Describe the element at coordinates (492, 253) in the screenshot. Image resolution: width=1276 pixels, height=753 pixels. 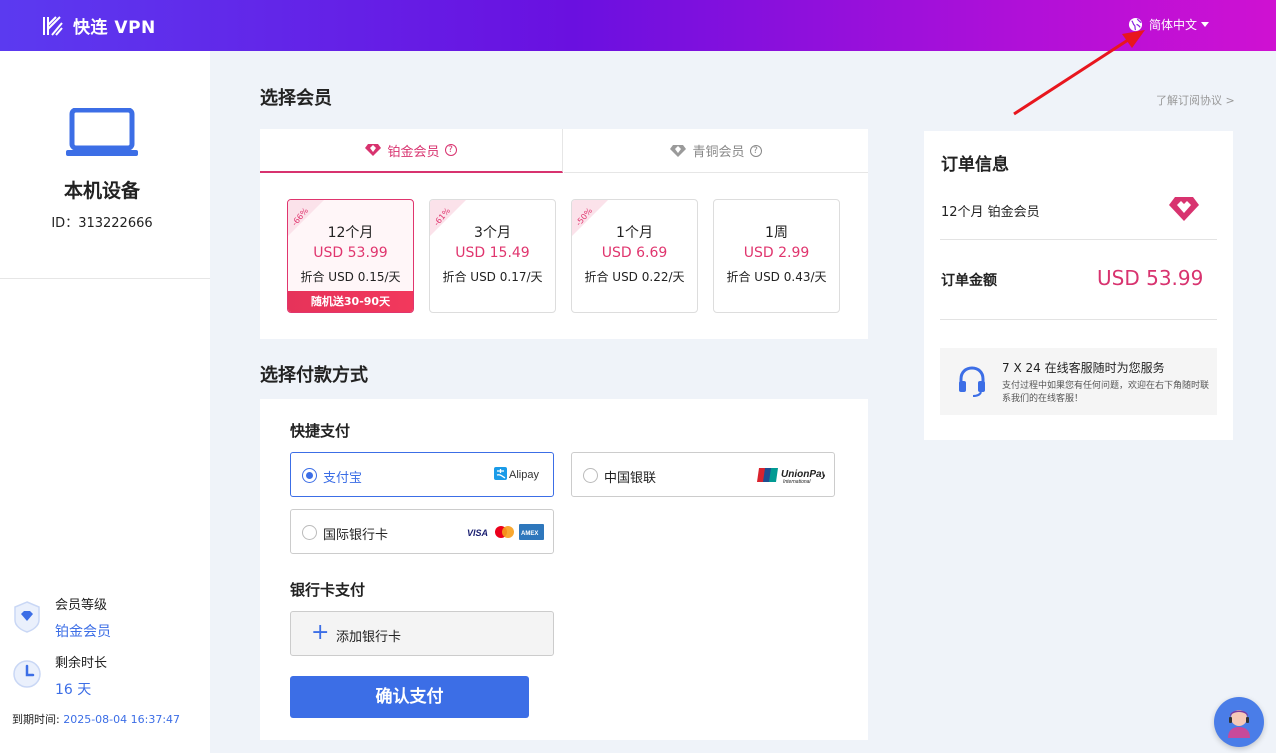
I see `plan-price: USD 15.49` at that location.